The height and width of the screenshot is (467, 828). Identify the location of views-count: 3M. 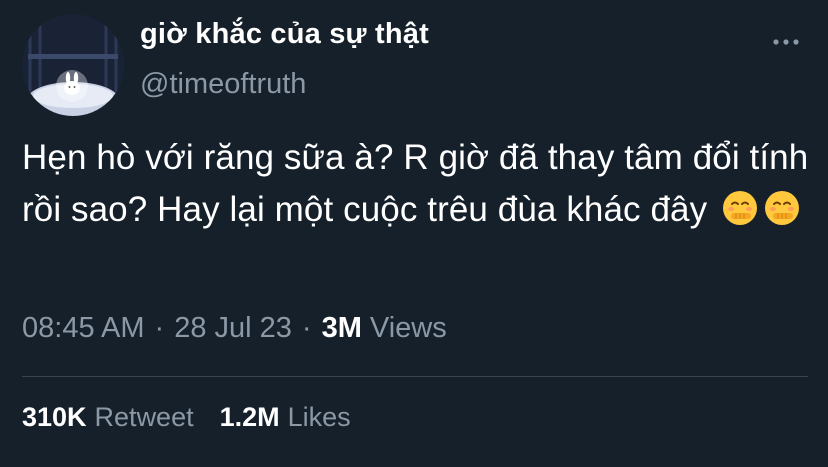
(341, 328).